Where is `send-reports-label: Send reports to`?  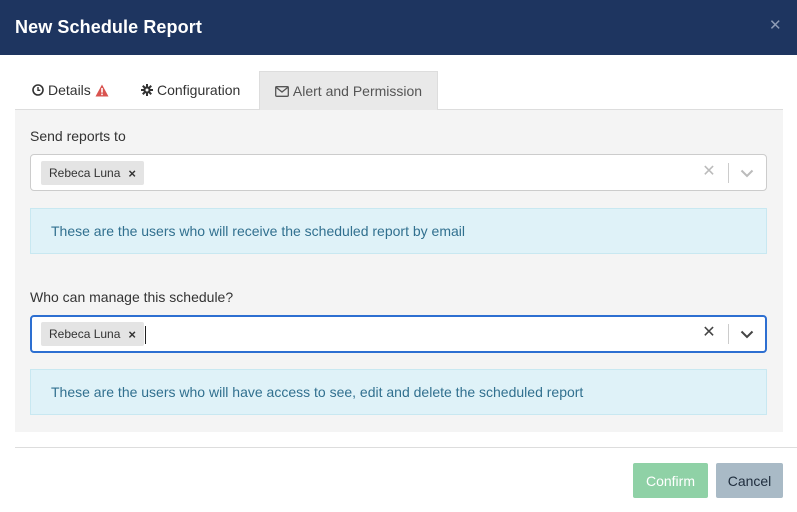 send-reports-label: Send reports to is located at coordinates (78, 136).